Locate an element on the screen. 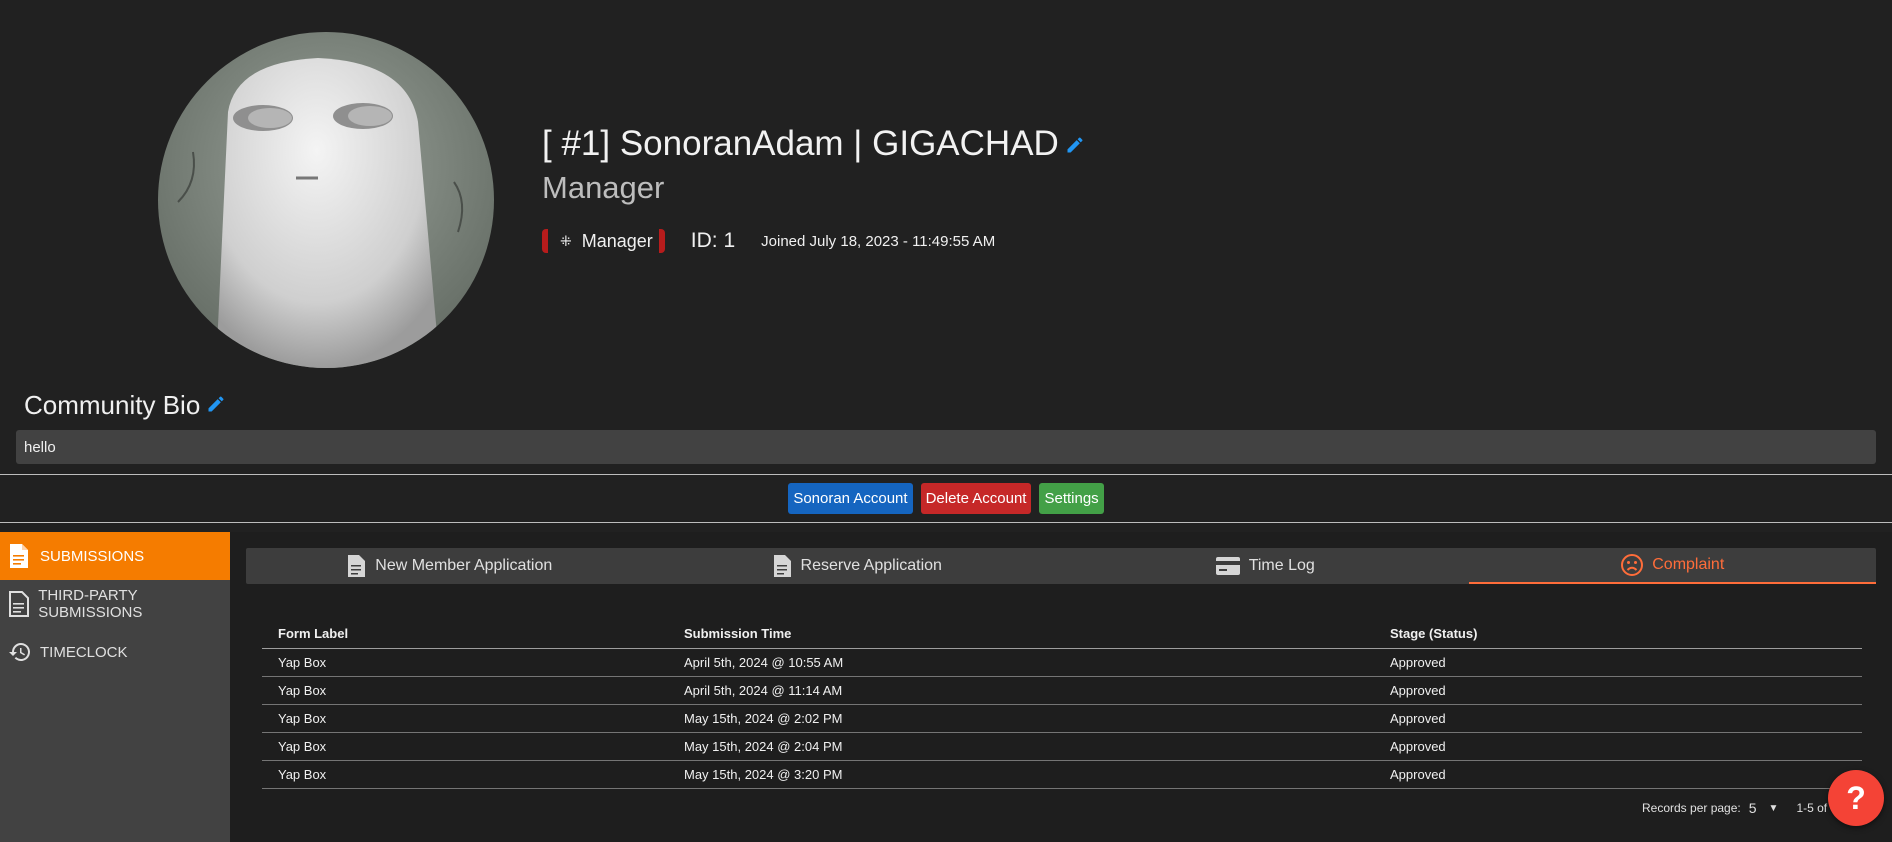  avatar-image is located at coordinates (326, 200).